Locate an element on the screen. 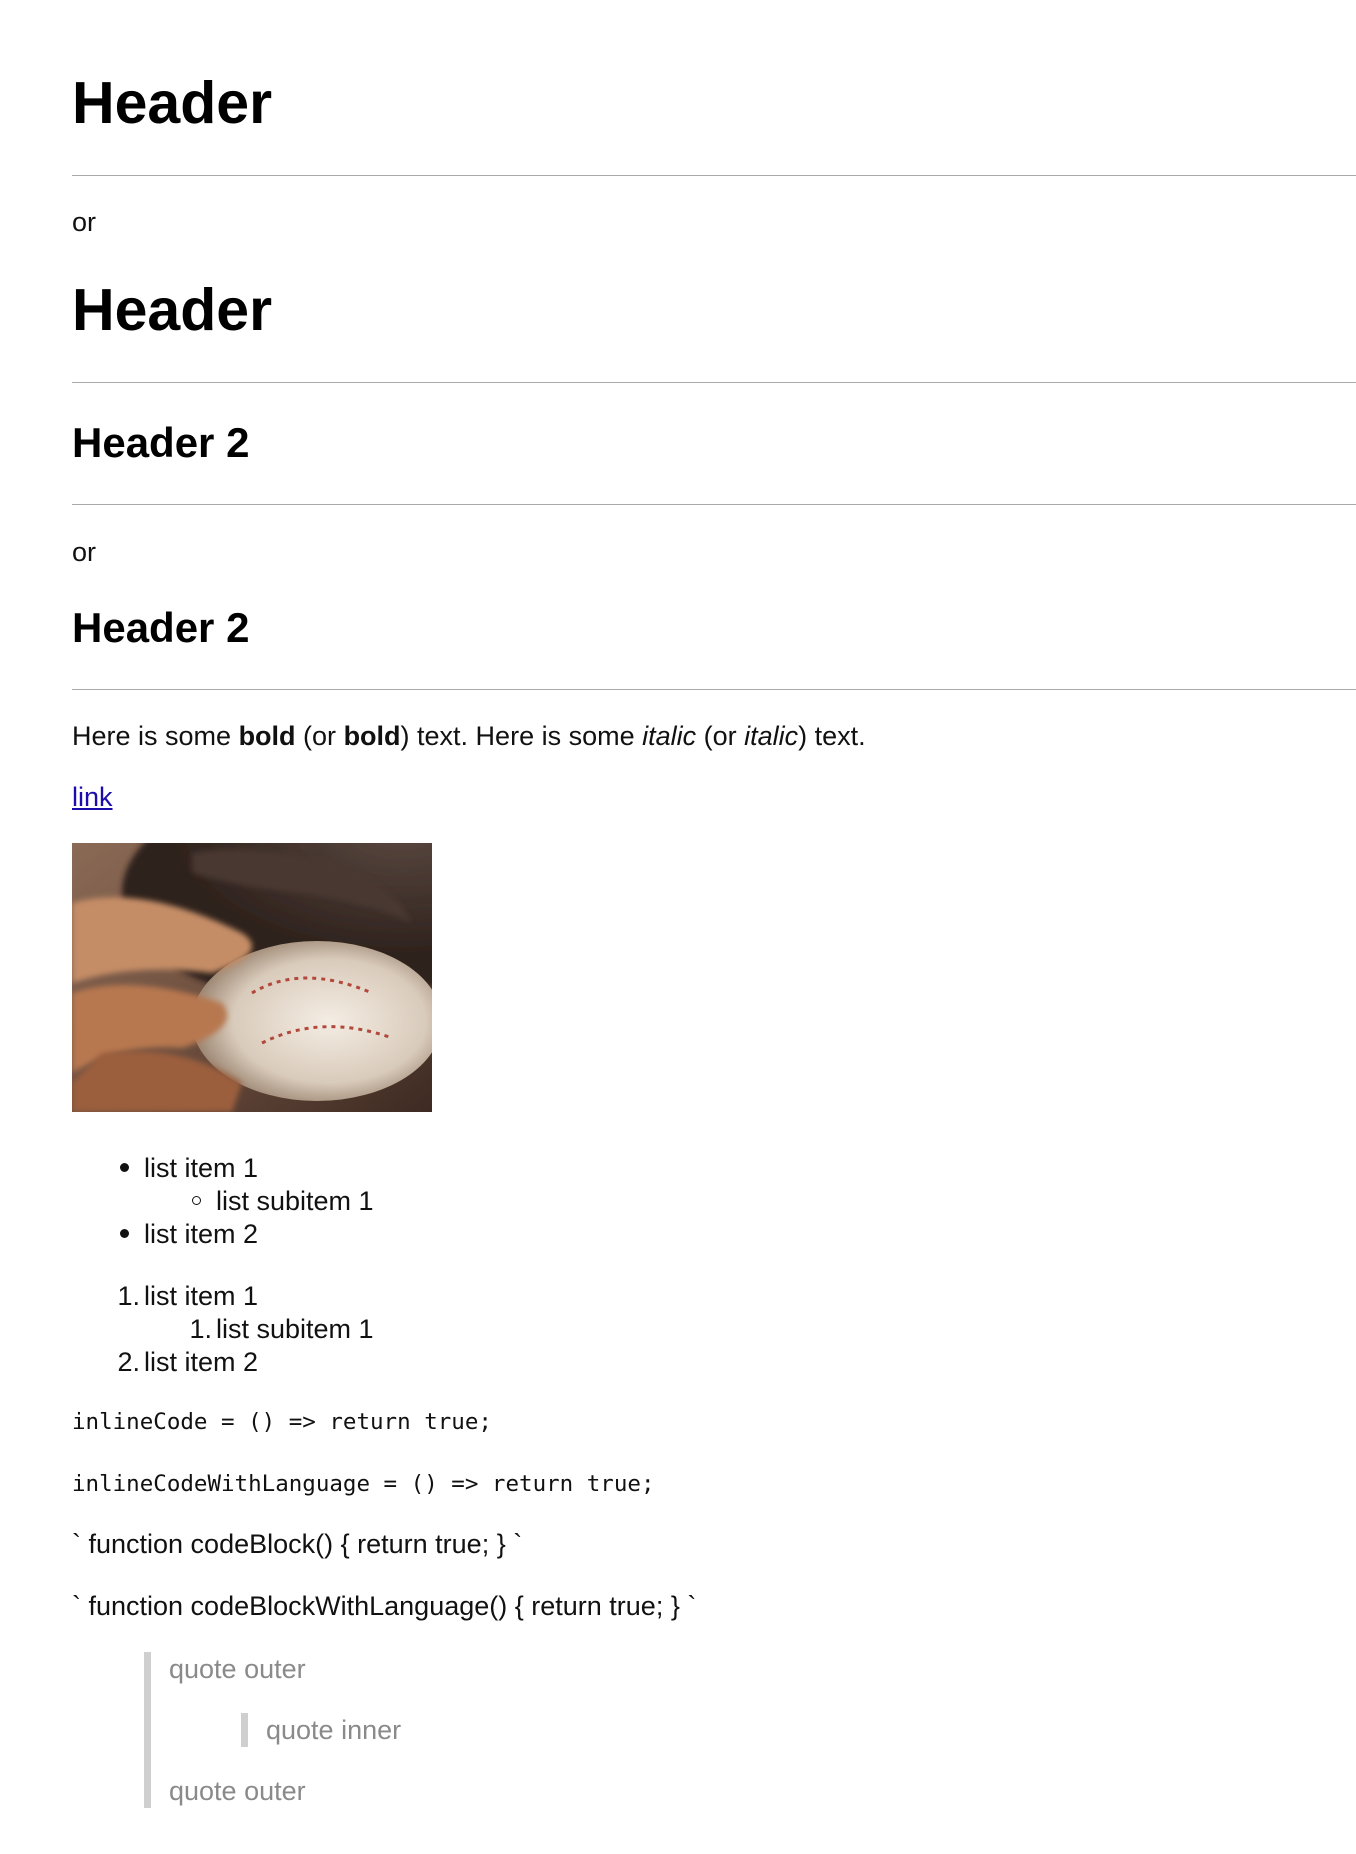  link: link is located at coordinates (92, 797).